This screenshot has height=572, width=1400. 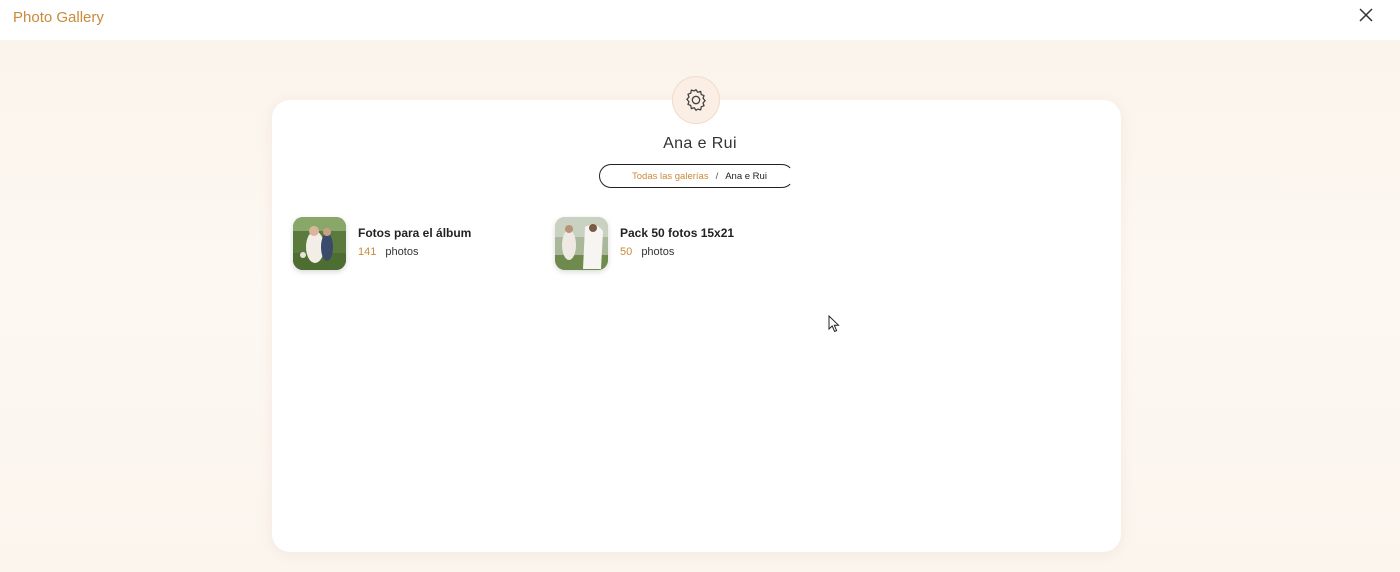 I want to click on album-item: Pack 50 fotos 15x21 50 photos, so click(x=675, y=244).